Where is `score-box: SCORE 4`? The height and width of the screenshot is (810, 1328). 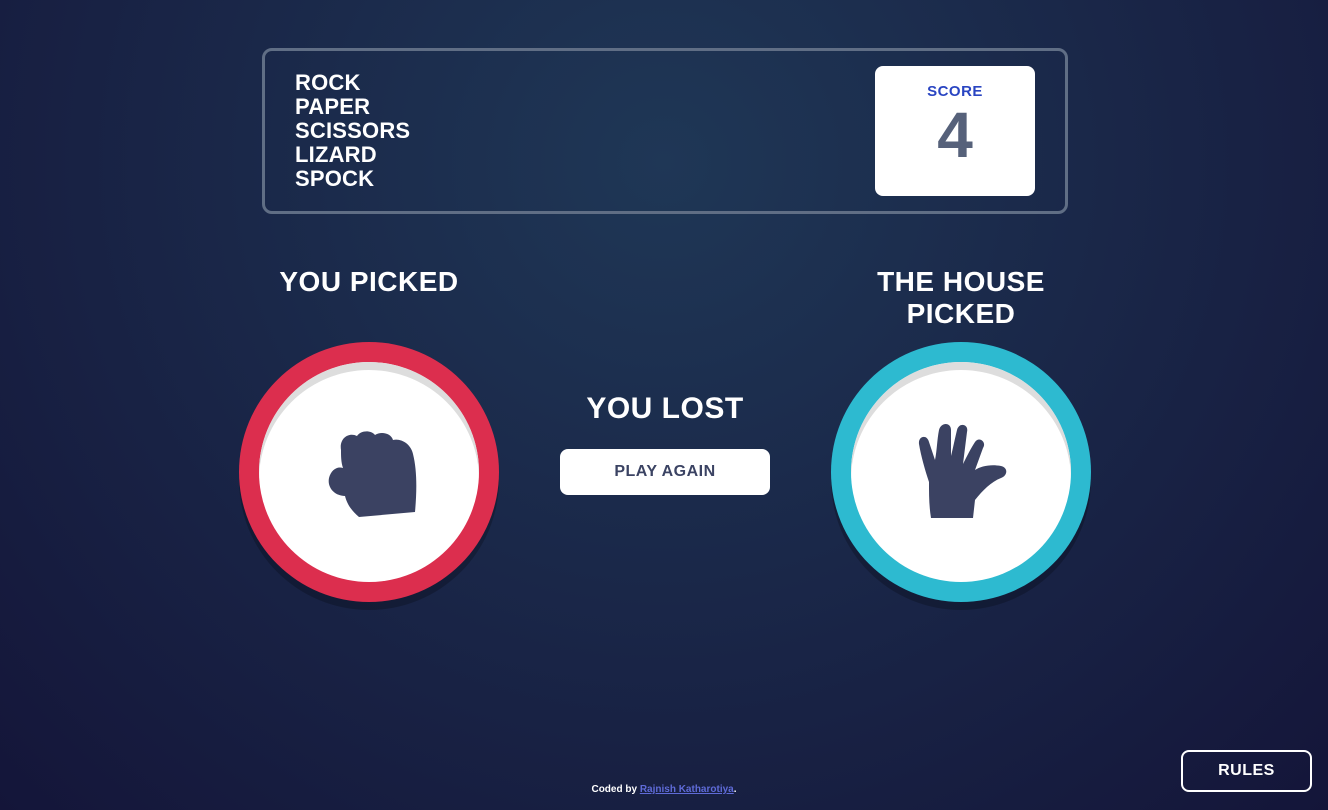 score-box: SCORE 4 is located at coordinates (955, 131).